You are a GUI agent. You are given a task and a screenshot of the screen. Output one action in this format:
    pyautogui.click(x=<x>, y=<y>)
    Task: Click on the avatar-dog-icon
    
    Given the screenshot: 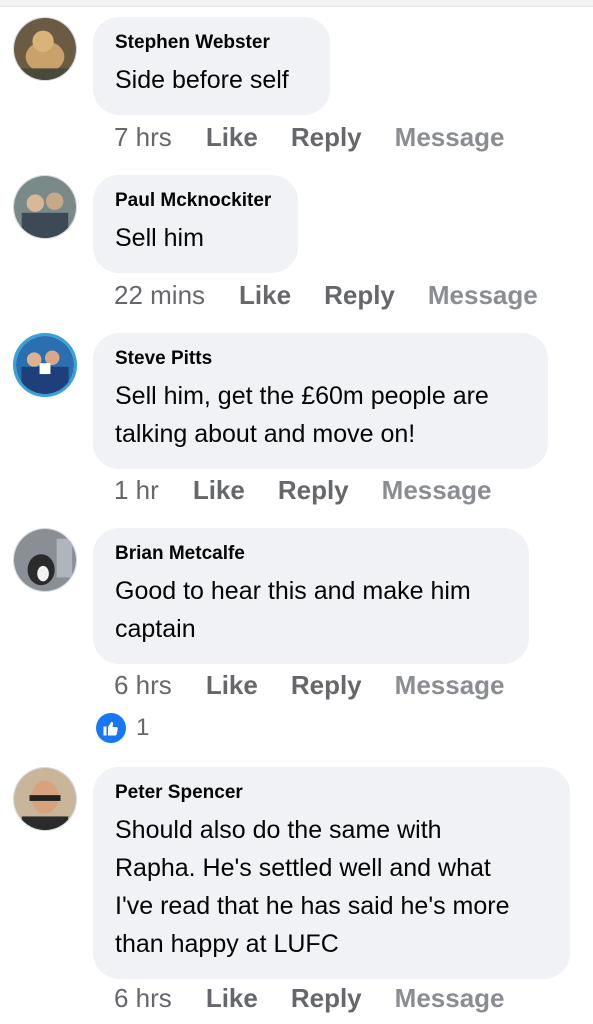 What is the action you would take?
    pyautogui.click(x=45, y=49)
    